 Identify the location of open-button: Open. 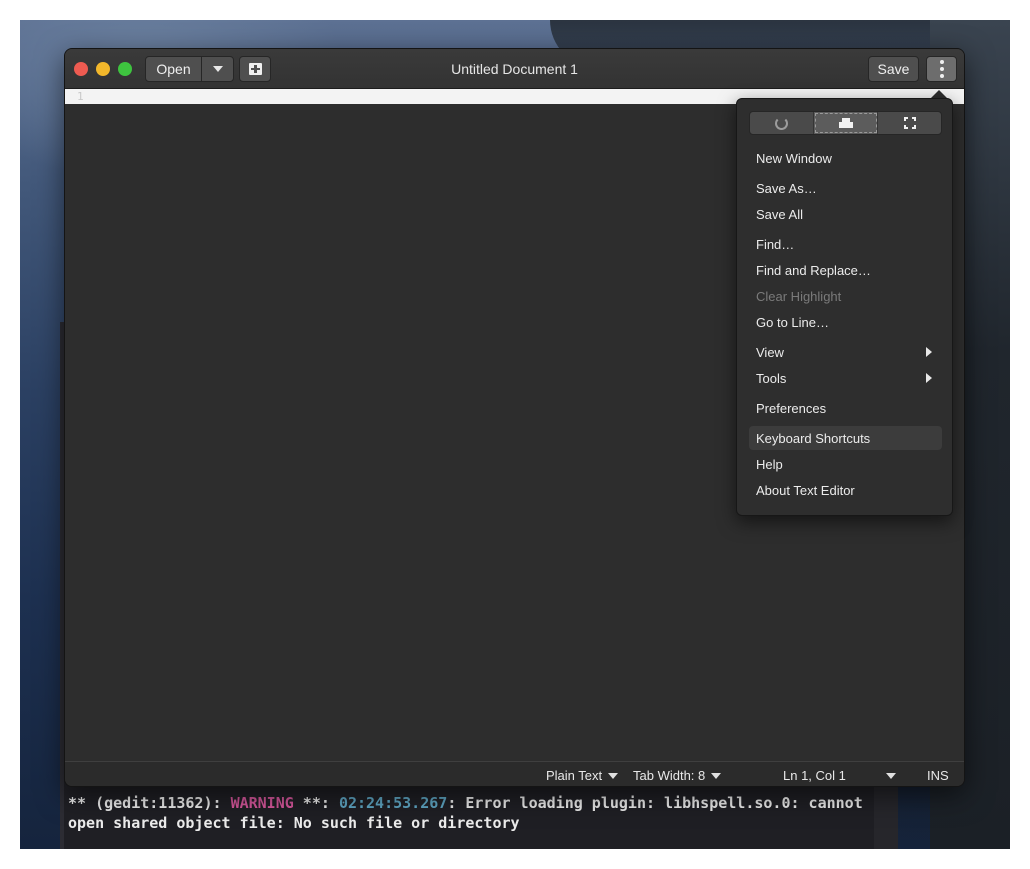
(173, 69).